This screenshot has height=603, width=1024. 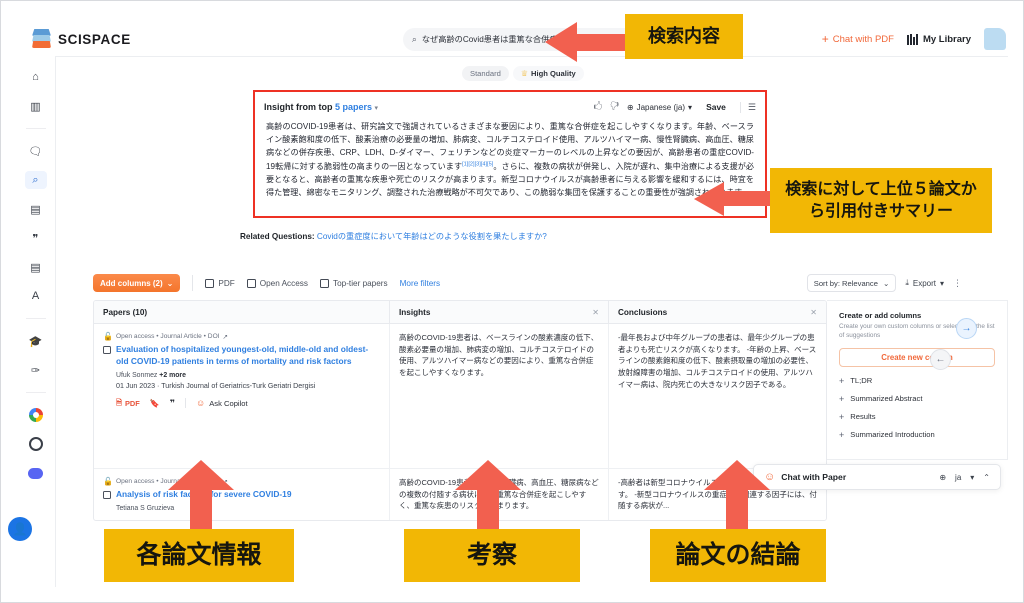 What do you see at coordinates (128, 403) in the screenshot?
I see `pdf-button: 🗎 PDF` at bounding box center [128, 403].